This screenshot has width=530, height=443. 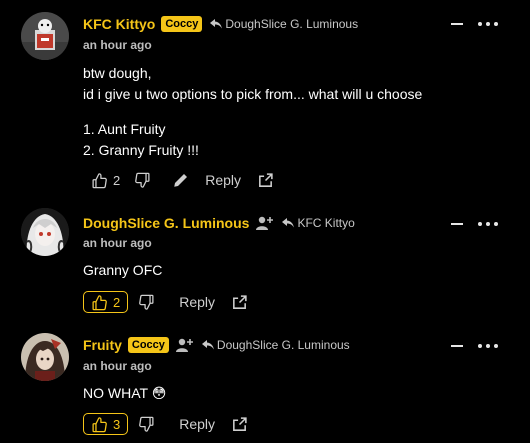 I want to click on comment-actions: 3 Reply, so click(x=165, y=424).